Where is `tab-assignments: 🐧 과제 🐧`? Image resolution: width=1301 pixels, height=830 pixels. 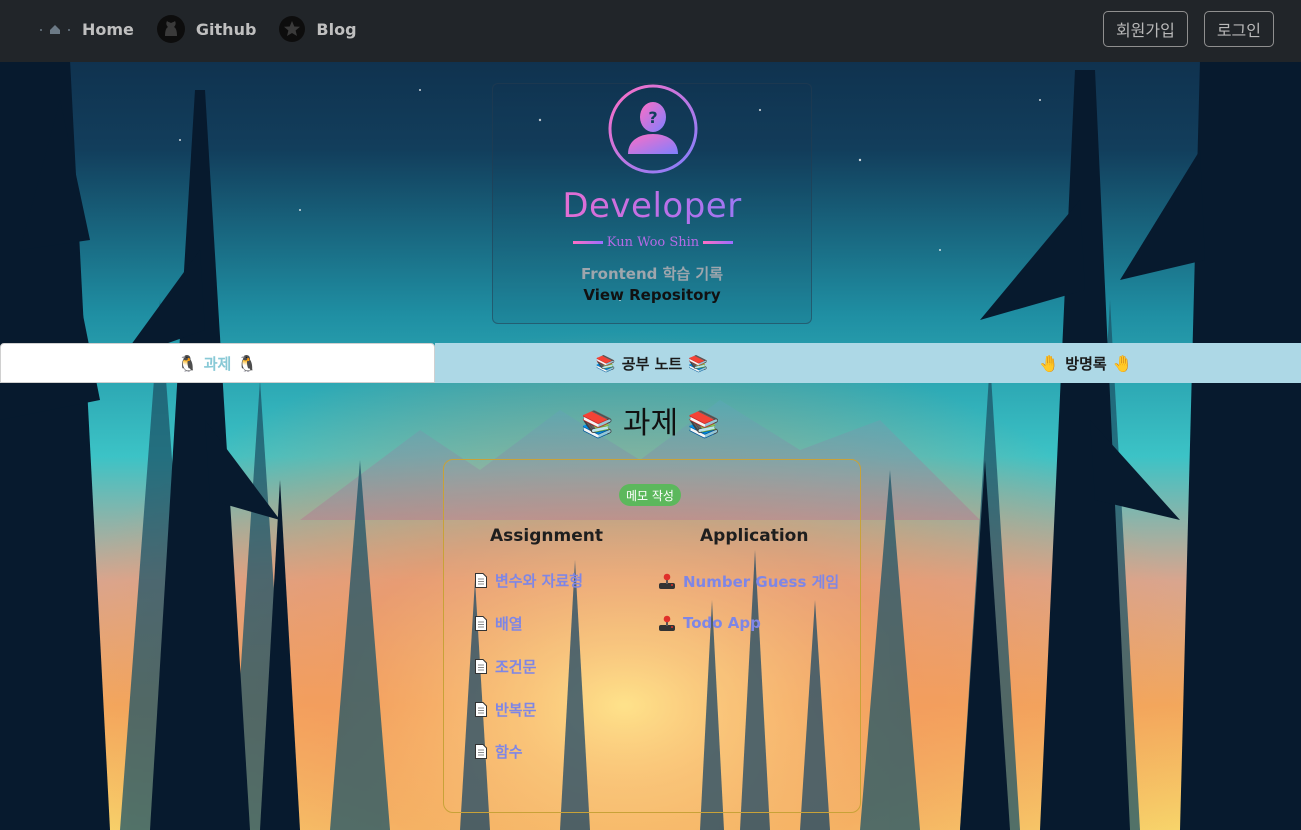 tab-assignments: 🐧 과제 🐧 is located at coordinates (217, 363).